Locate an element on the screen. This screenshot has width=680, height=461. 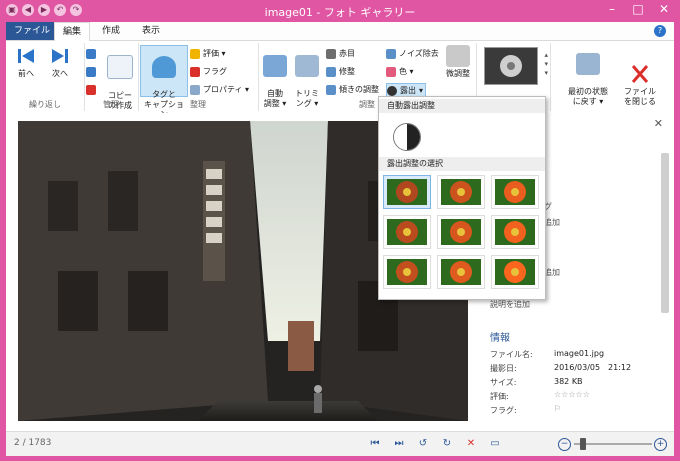
window-title: image01 - フォト ギャラリー is located at coordinates (340, 12).